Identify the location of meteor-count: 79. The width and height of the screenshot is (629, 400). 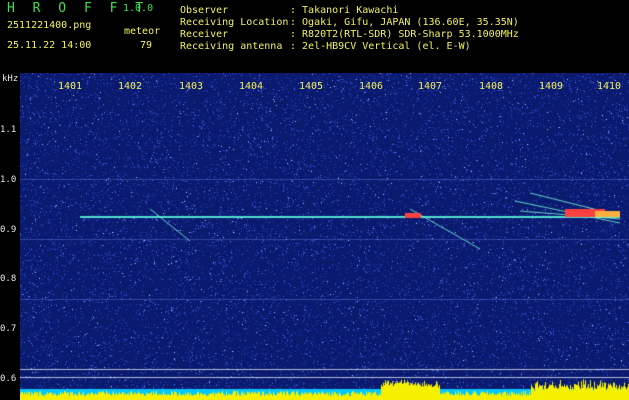
(146, 45).